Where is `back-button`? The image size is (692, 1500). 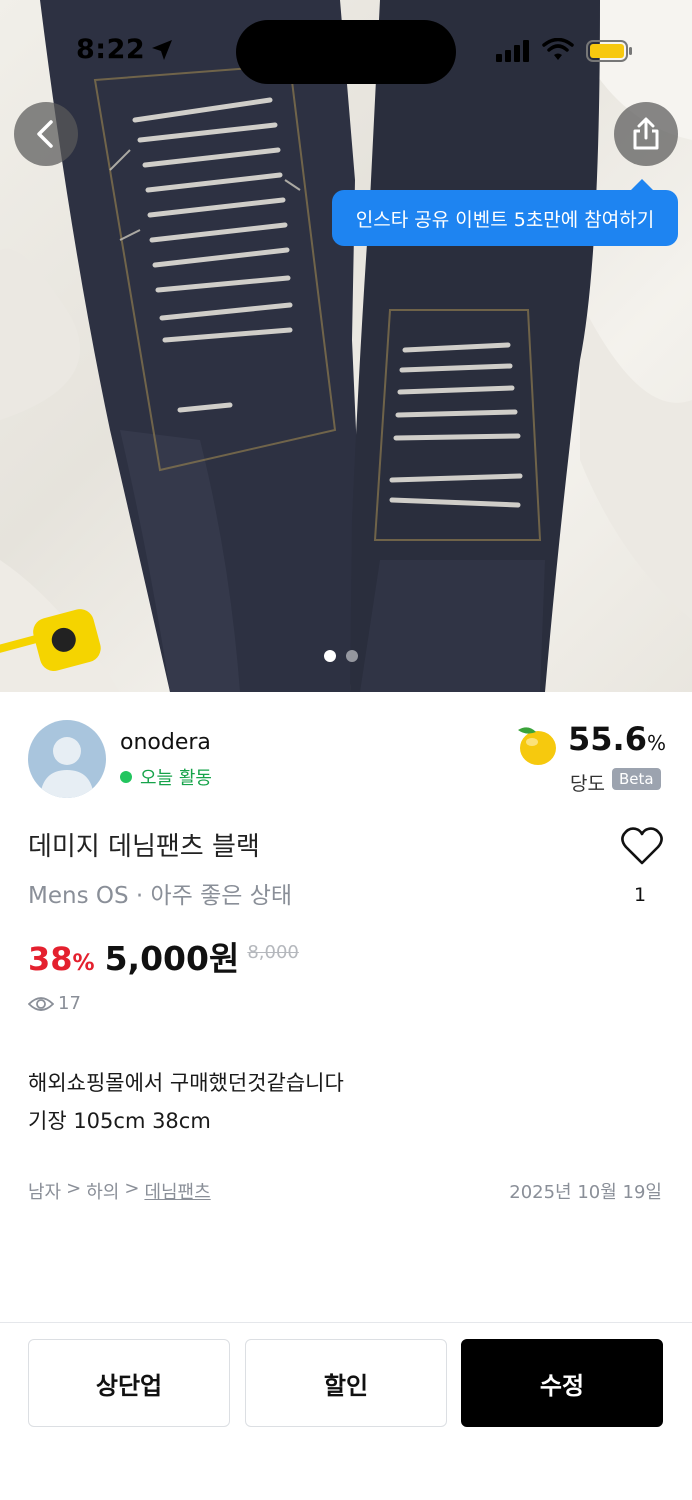
back-button is located at coordinates (46, 134).